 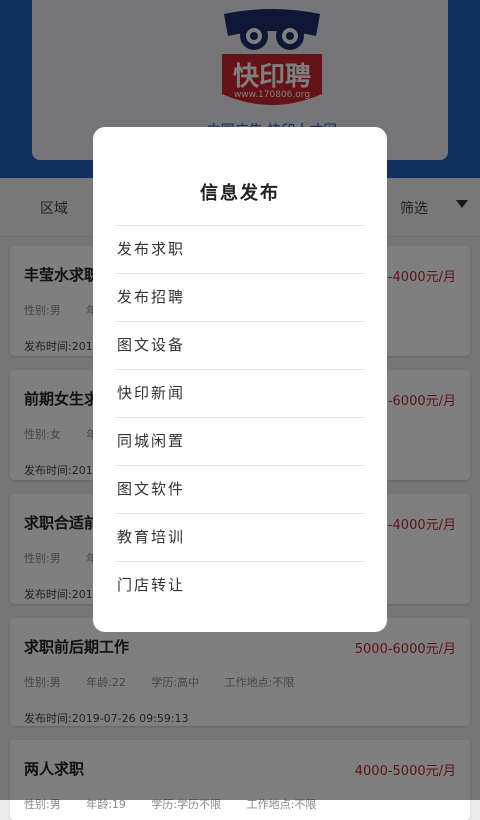 I want to click on menu-item-idle-items: 同城闲置, so click(x=240, y=441).